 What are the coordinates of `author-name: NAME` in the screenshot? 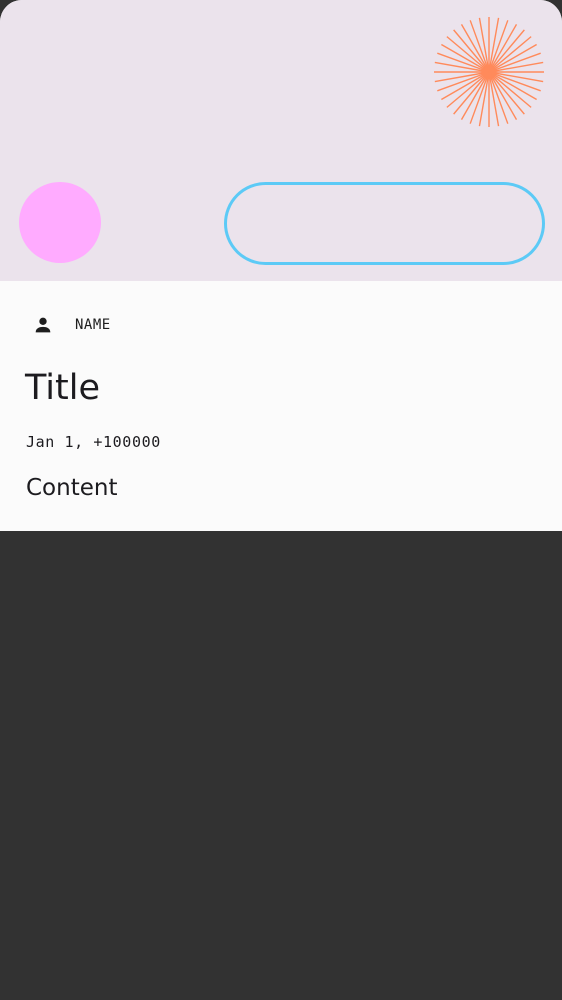 It's located at (93, 325).